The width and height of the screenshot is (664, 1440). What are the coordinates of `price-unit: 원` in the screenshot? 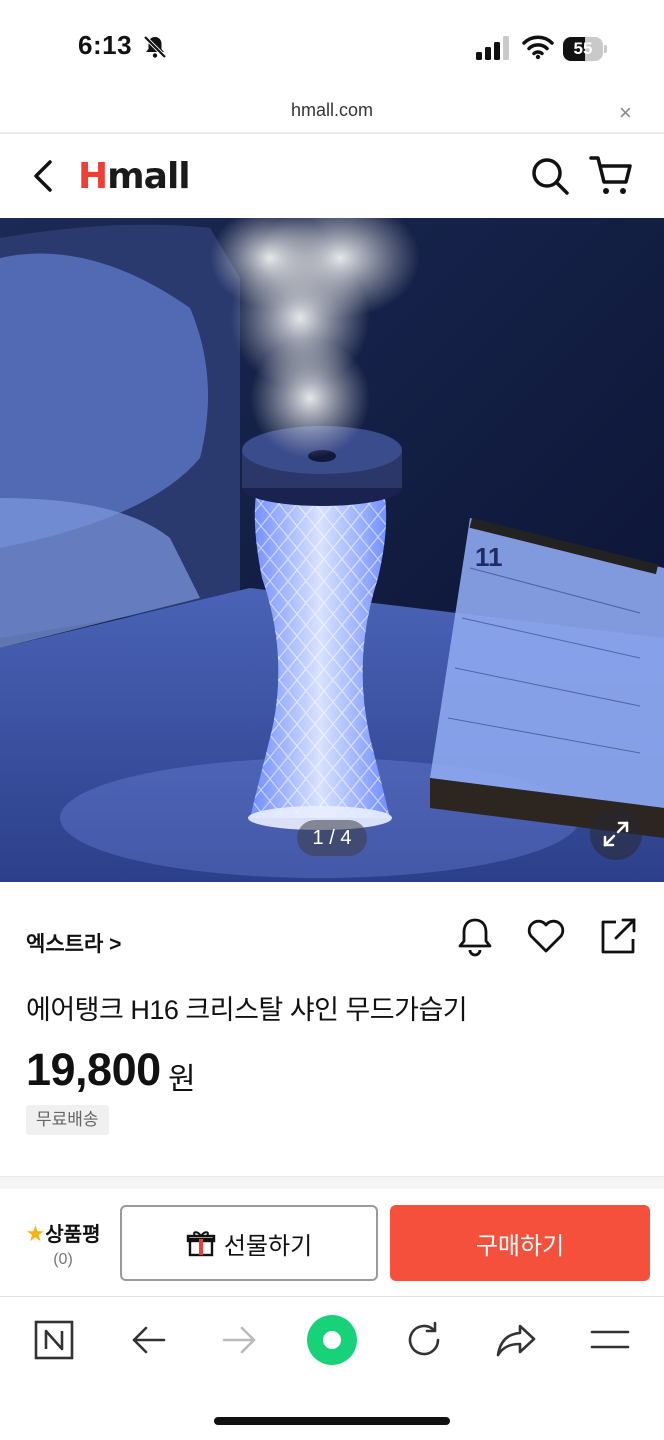 It's located at (182, 1079).